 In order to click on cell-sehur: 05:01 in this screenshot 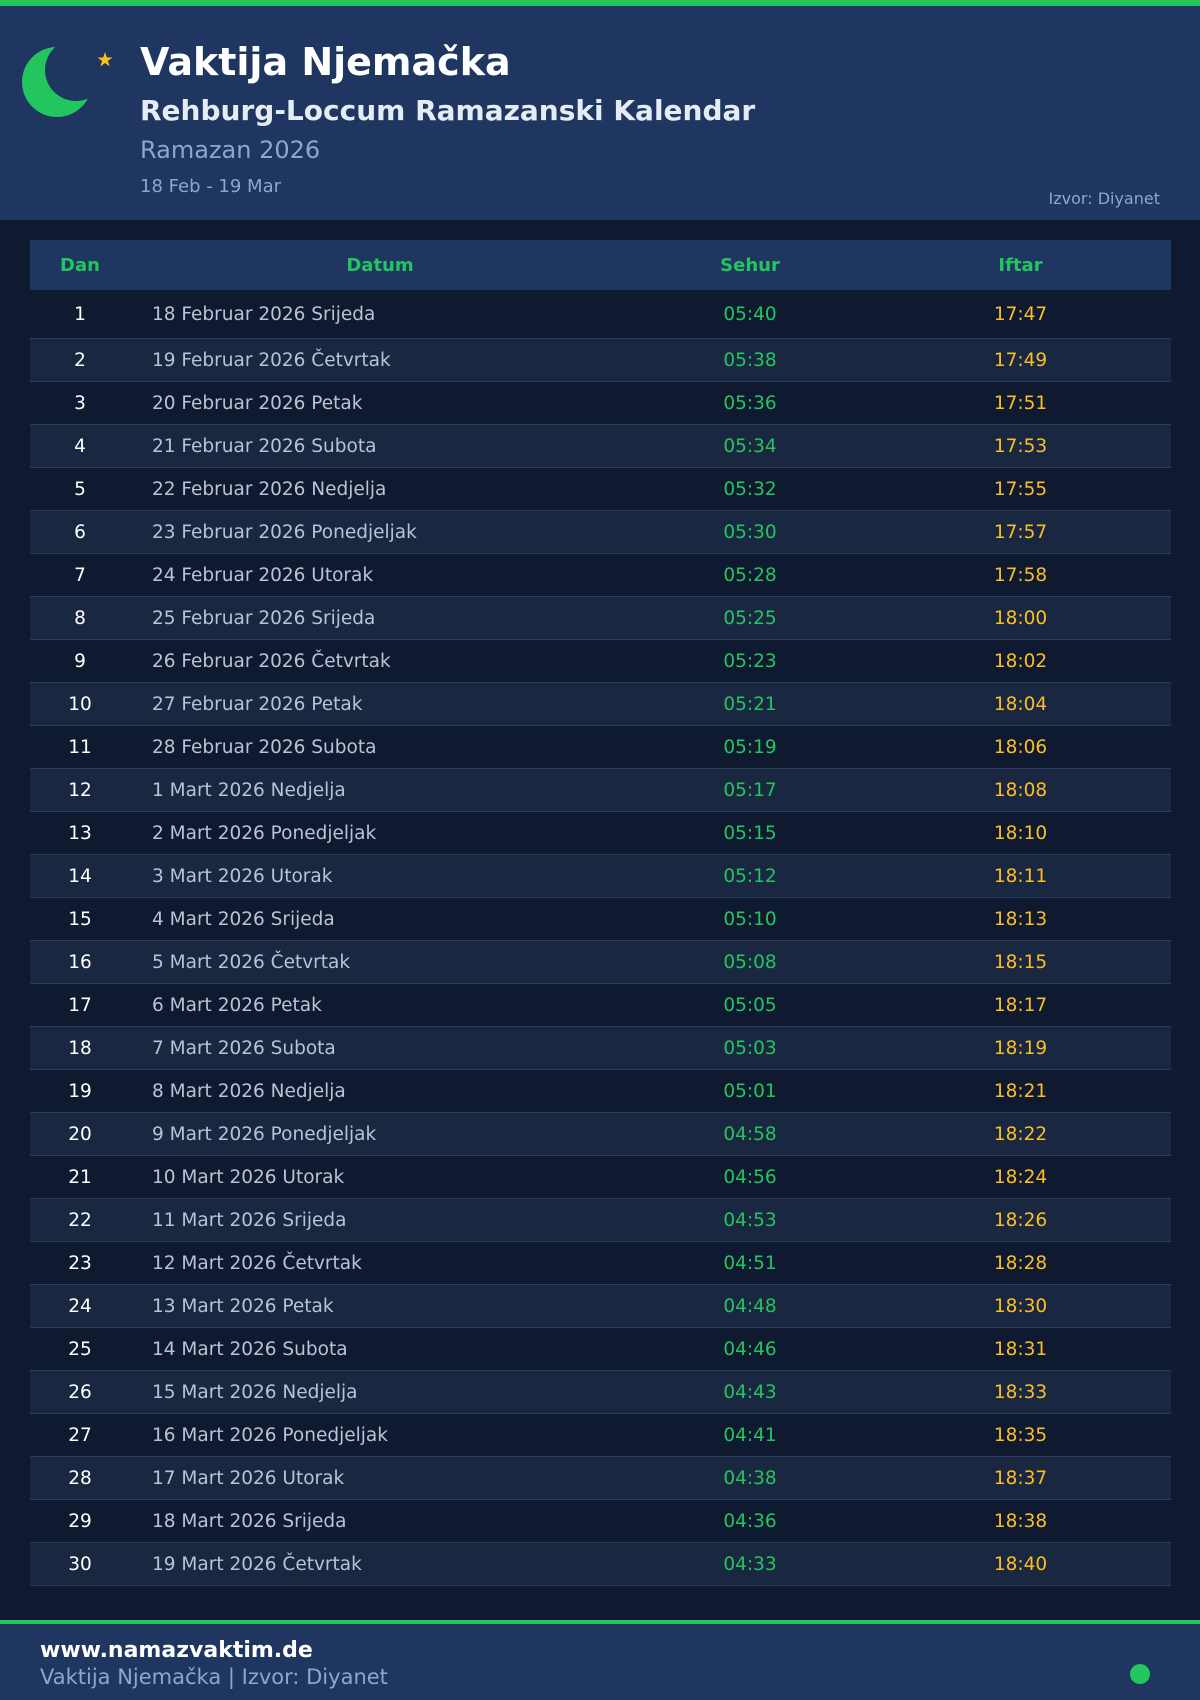, I will do `click(750, 1091)`.